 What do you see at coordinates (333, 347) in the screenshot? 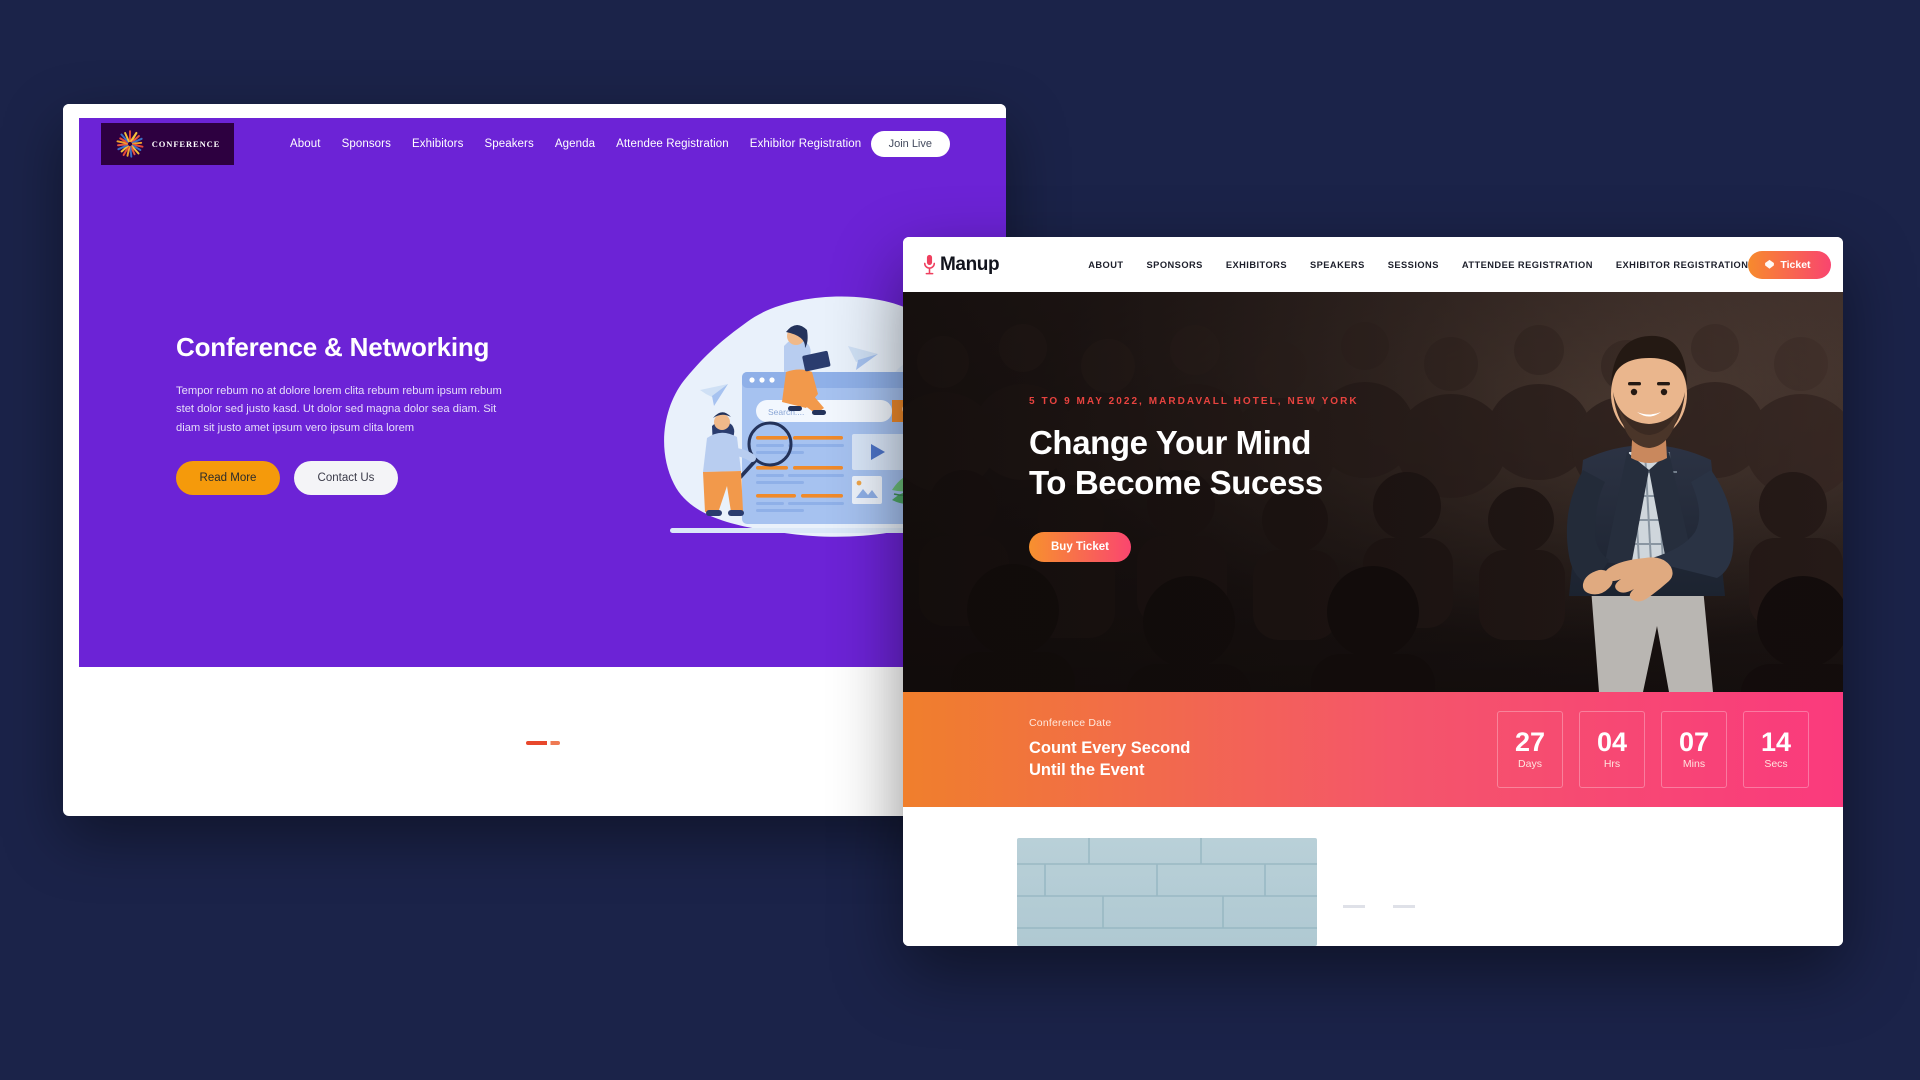
I see `conference-hero-heading: Conference & Networking` at bounding box center [333, 347].